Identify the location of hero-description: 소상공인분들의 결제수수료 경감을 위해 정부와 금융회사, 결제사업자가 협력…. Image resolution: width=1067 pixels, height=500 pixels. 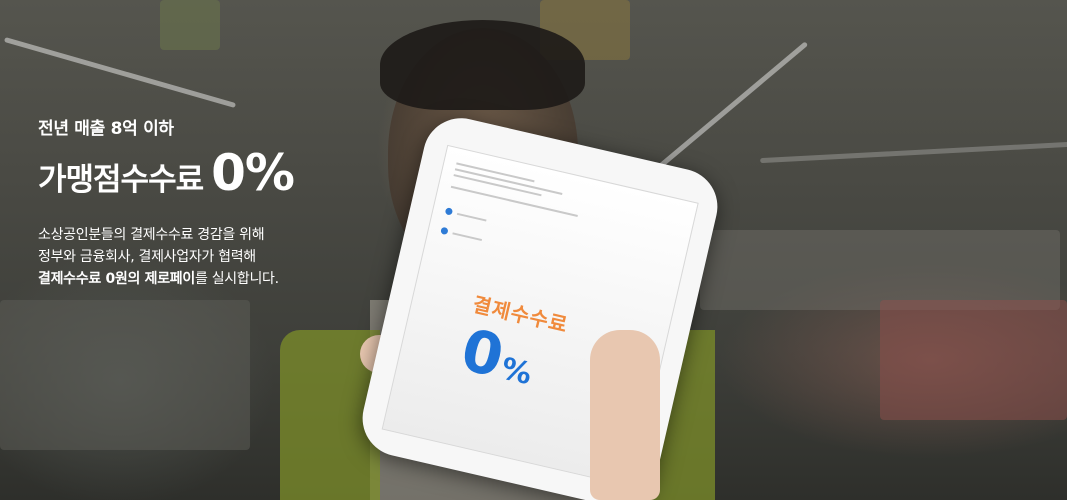
(166, 257).